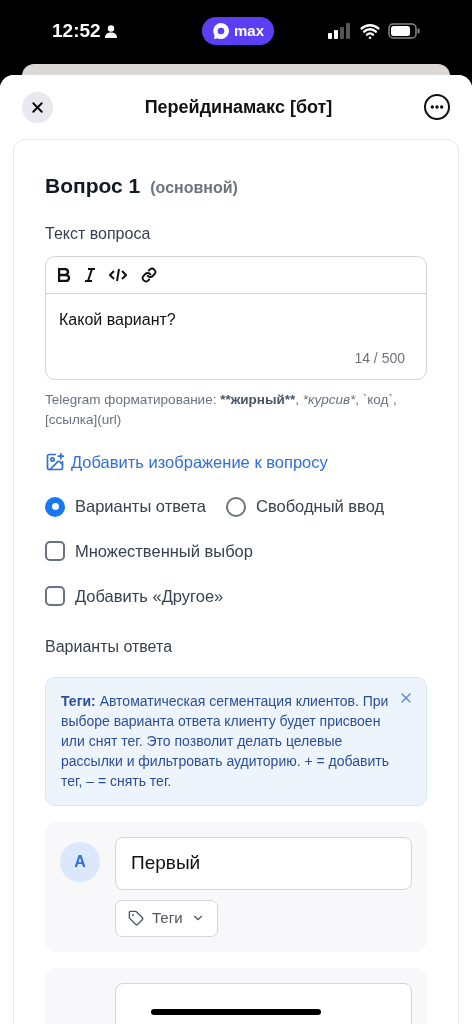 The image size is (472, 1024). What do you see at coordinates (93, 186) in the screenshot?
I see `question-title: Вопрос 1` at bounding box center [93, 186].